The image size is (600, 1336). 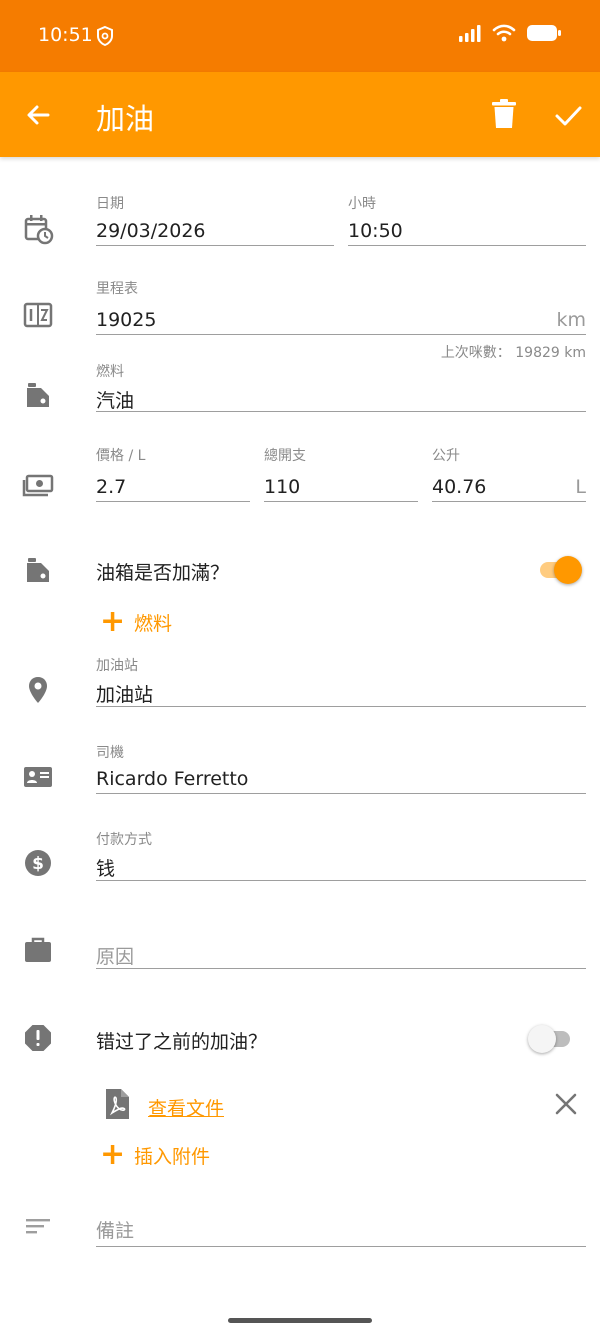 What do you see at coordinates (580, 487) in the screenshot?
I see `litres-unit: L` at bounding box center [580, 487].